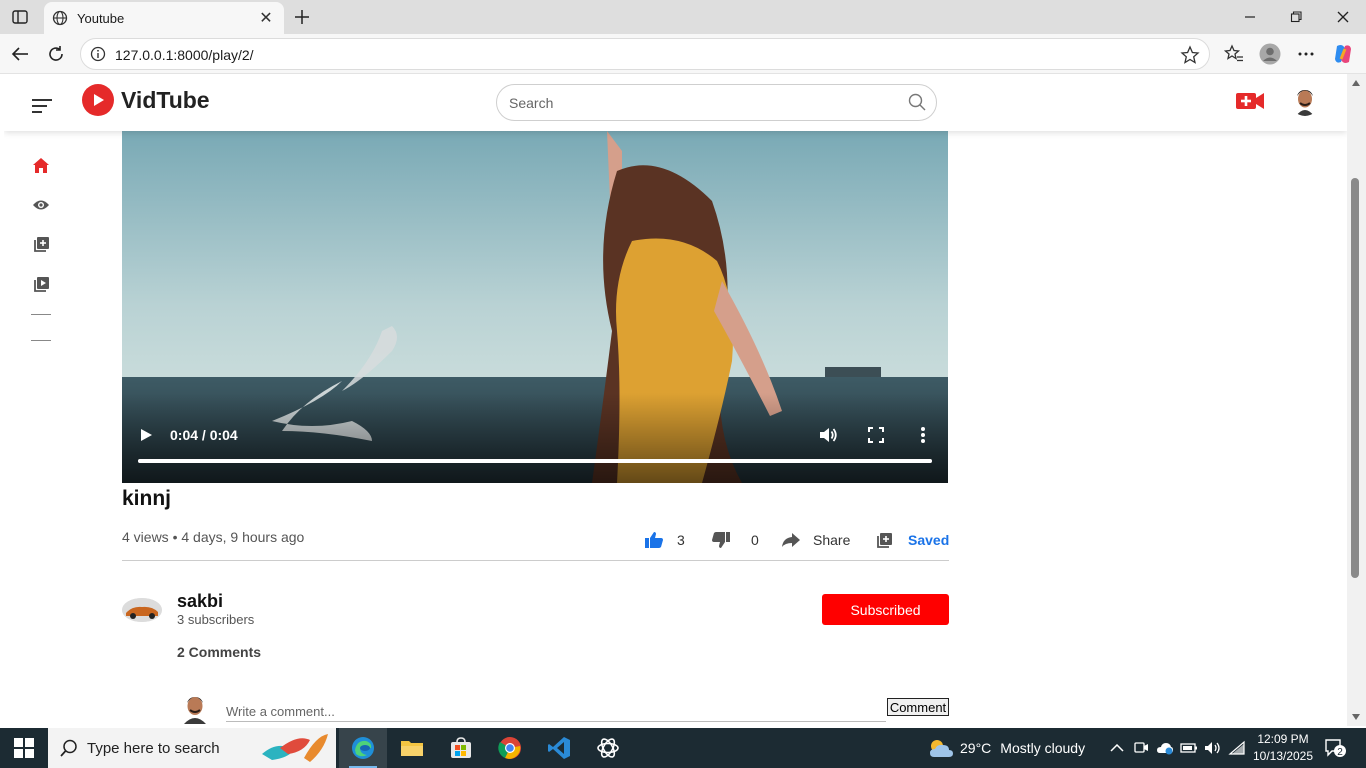 The width and height of the screenshot is (1366, 768). I want to click on tab-actions-icon, so click(20, 17).